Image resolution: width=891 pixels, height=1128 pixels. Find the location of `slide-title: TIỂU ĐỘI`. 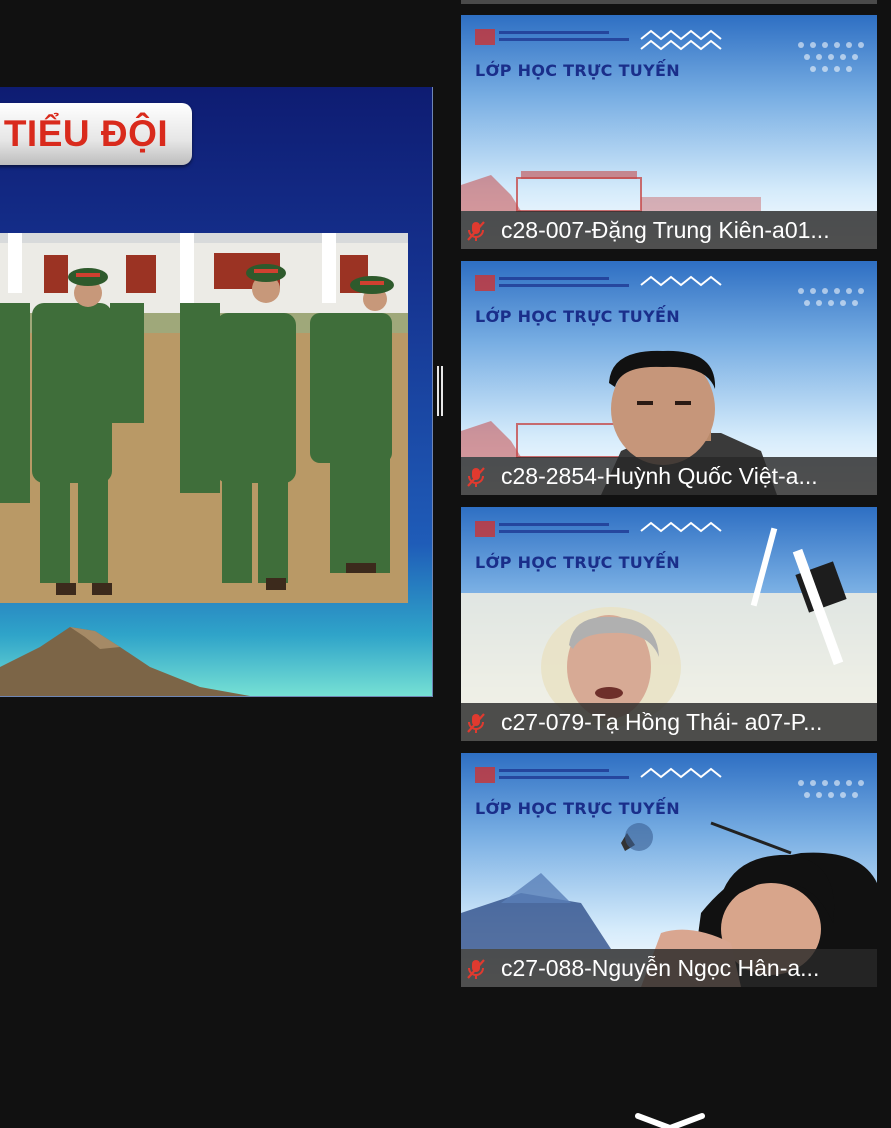

slide-title: TIỂU ĐỘI is located at coordinates (96, 134).